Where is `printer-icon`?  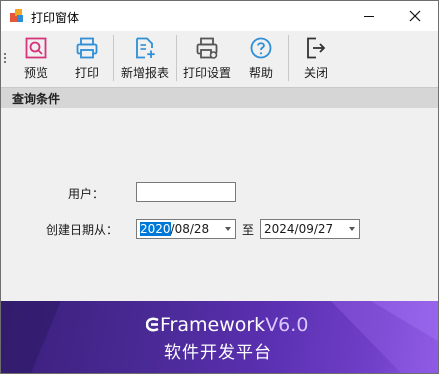 printer-icon is located at coordinates (87, 48).